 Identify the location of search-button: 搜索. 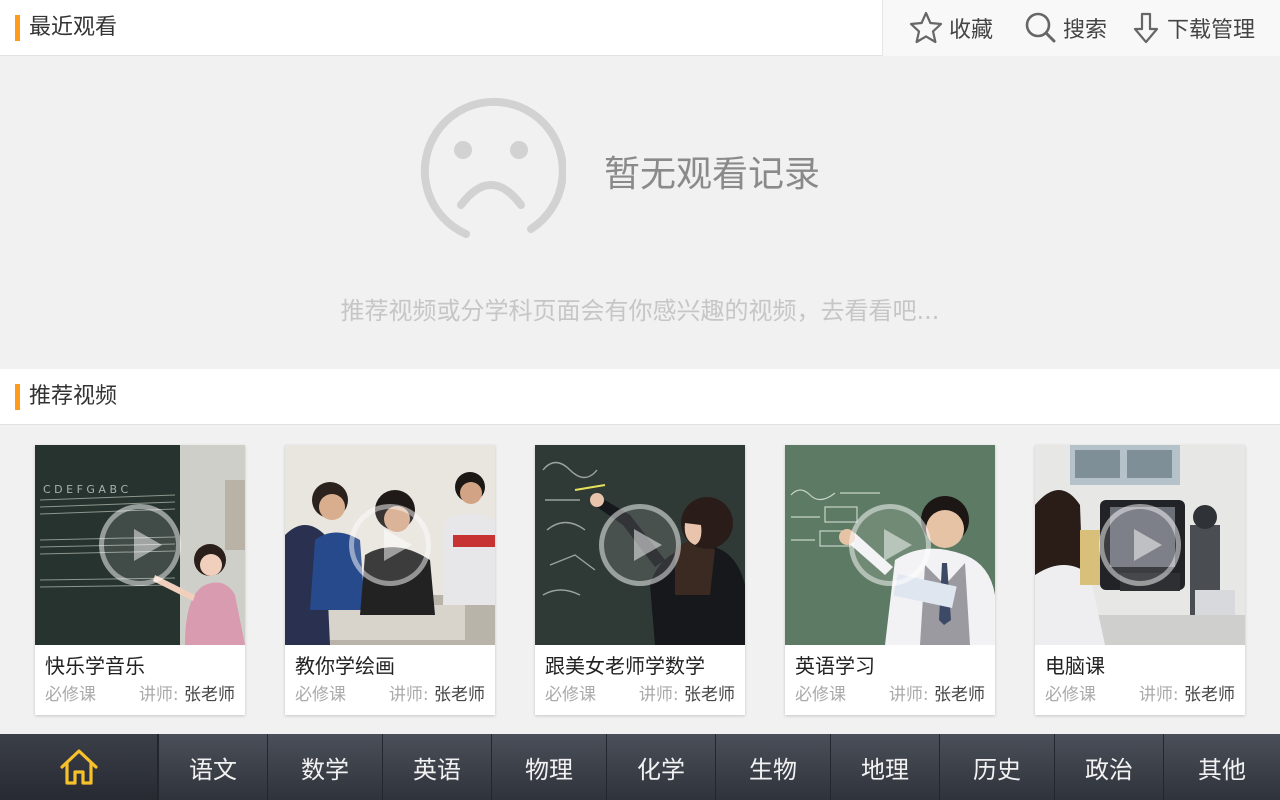
(1065, 28).